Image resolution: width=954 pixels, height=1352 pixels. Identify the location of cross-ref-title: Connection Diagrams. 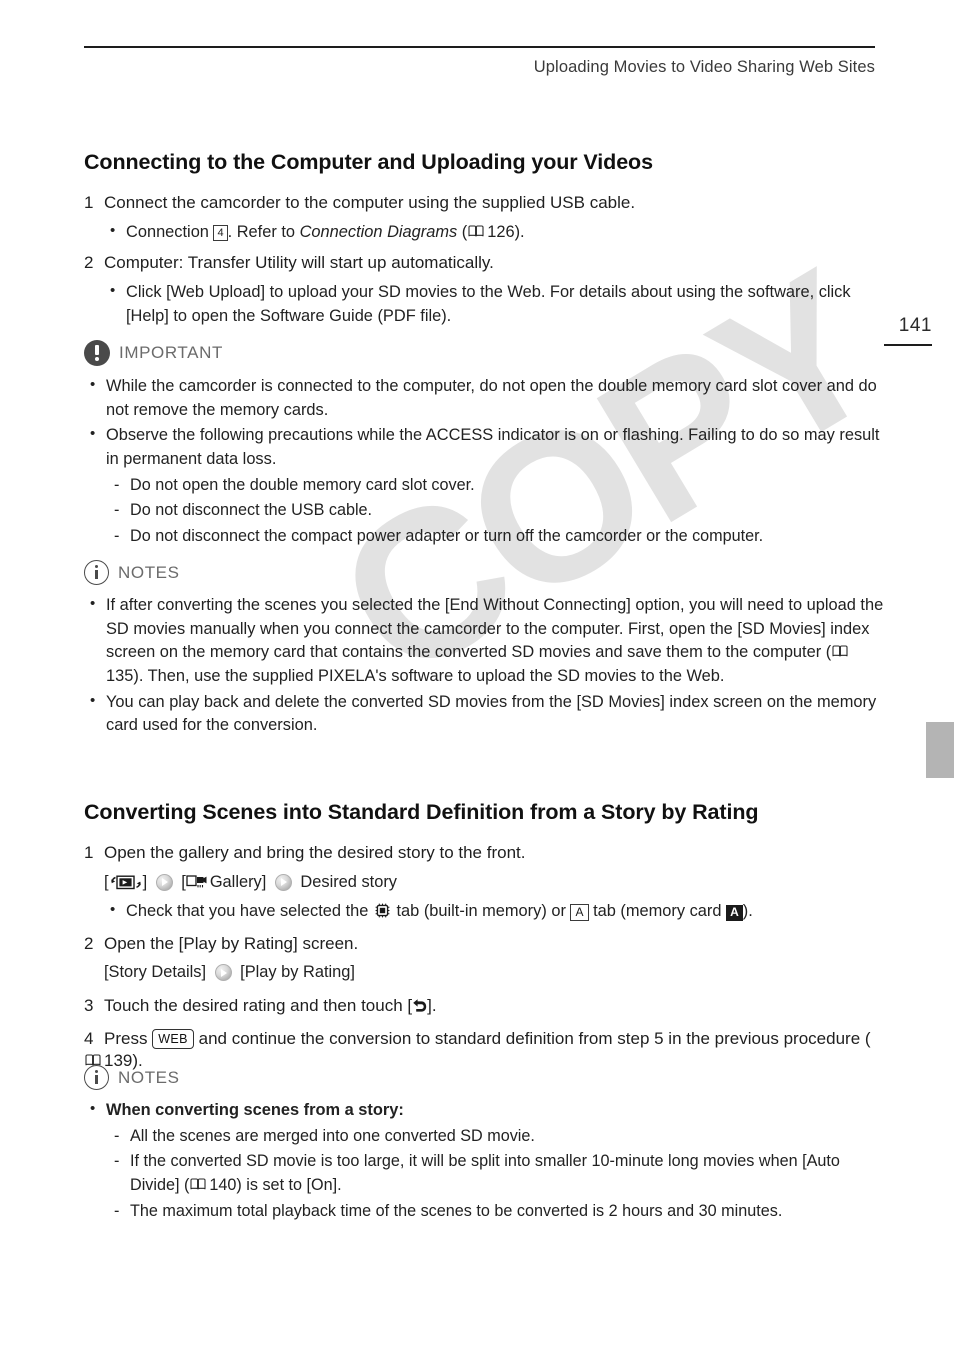
(378, 231).